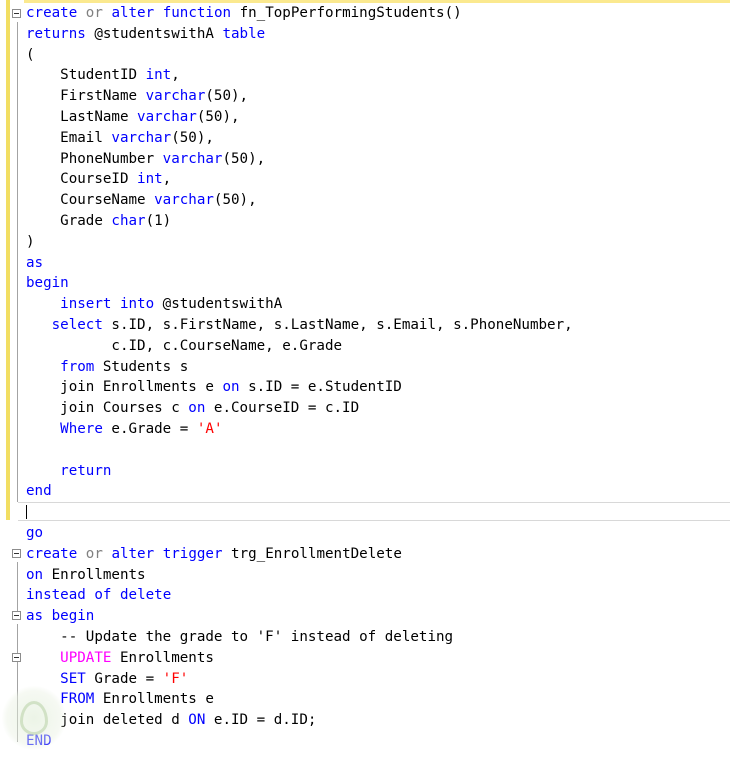  What do you see at coordinates (73, 678) in the screenshot?
I see `keyword-token: SET` at bounding box center [73, 678].